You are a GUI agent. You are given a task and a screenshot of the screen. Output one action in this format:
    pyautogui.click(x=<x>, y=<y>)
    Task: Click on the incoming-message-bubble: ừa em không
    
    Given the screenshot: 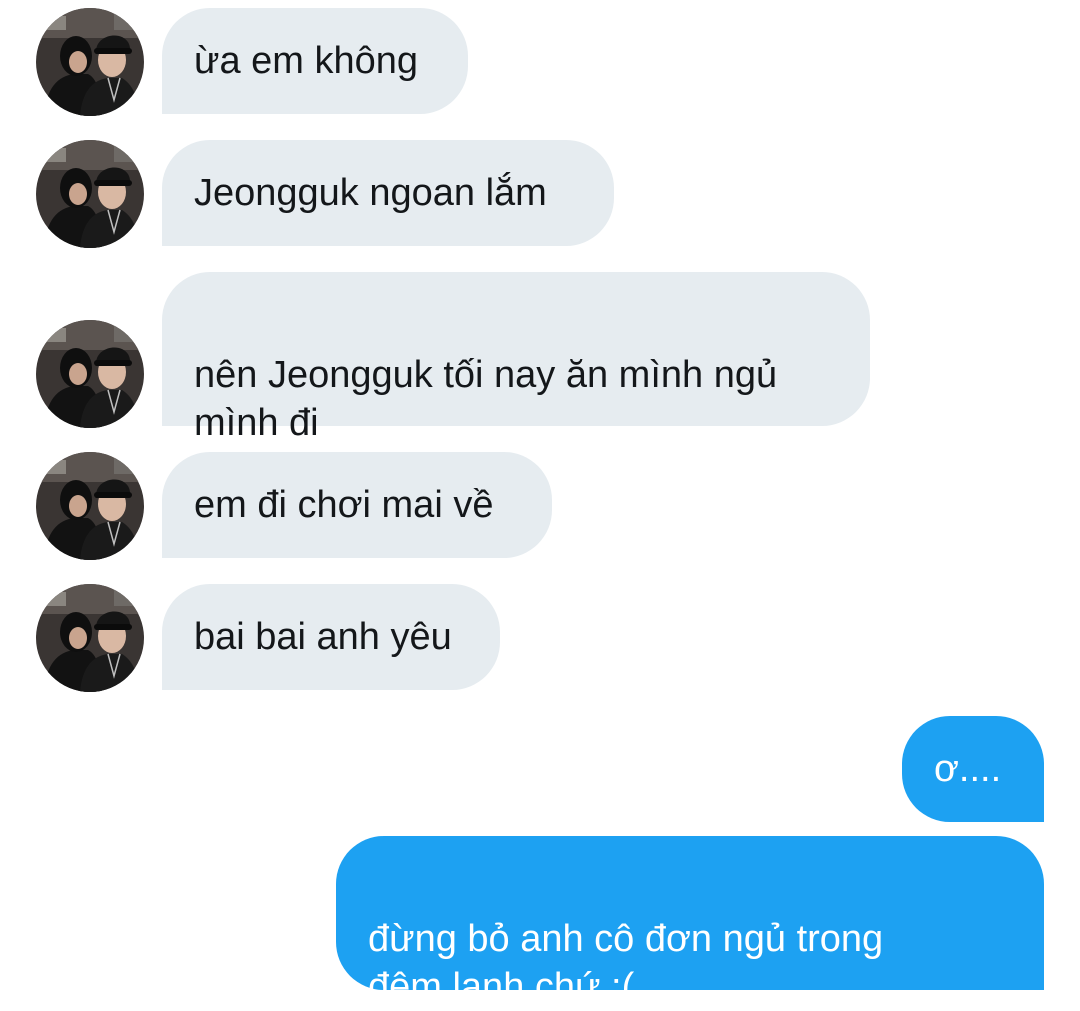 What is the action you would take?
    pyautogui.click(x=315, y=61)
    